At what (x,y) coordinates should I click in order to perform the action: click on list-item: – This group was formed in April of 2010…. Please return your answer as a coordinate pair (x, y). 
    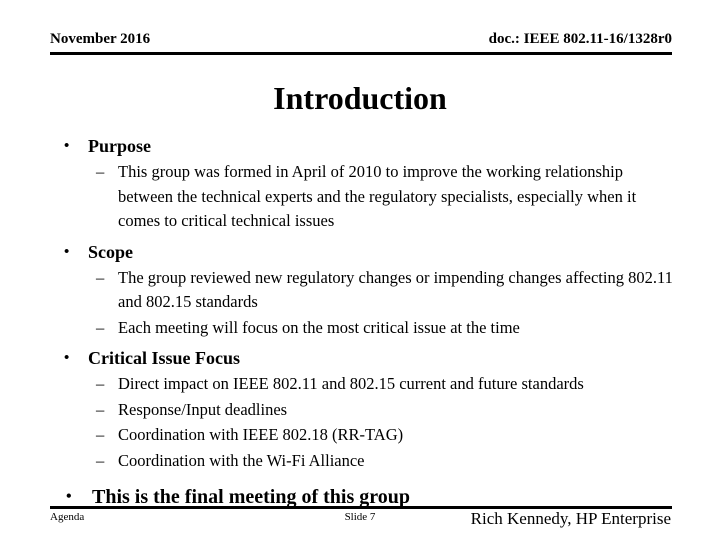
    Looking at the image, I should click on (365, 197).